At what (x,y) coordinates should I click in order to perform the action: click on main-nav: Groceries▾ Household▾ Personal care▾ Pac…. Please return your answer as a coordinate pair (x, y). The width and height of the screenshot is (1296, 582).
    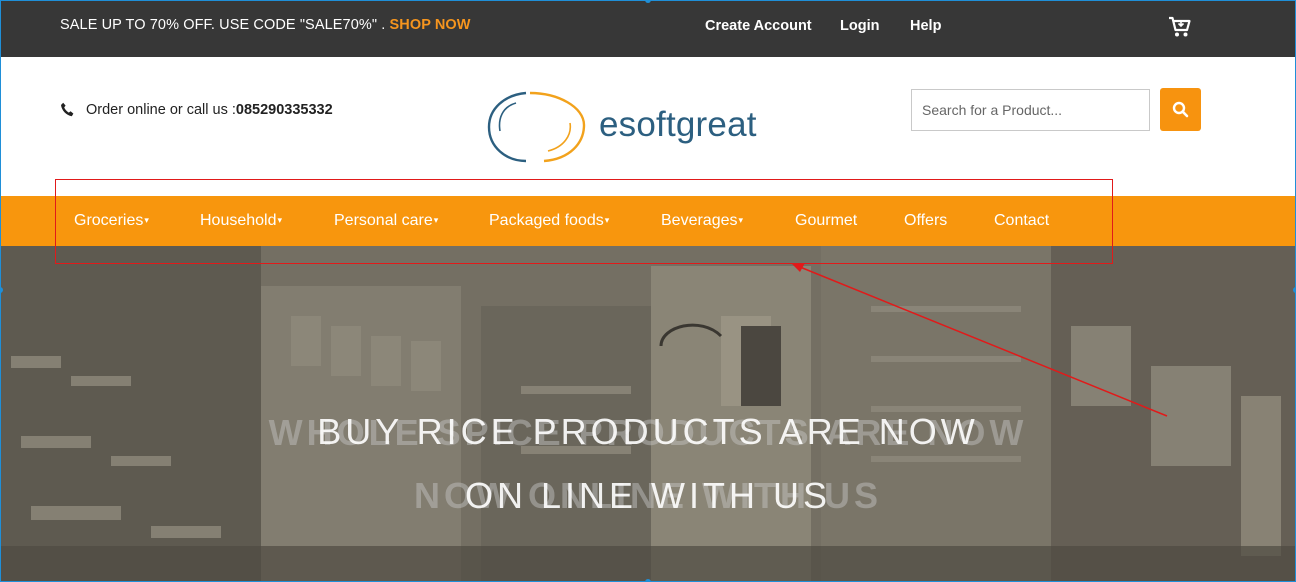
    Looking at the image, I should click on (648, 221).